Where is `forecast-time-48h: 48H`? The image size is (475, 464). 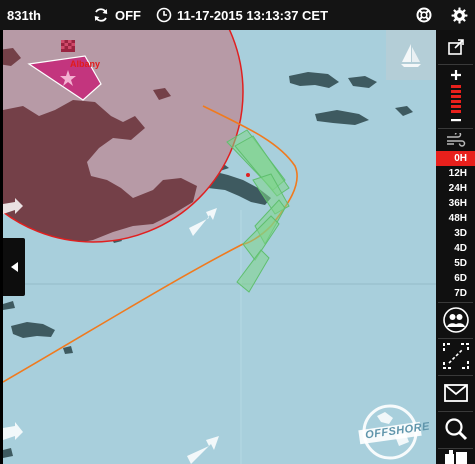
forecast-time-48h: 48H is located at coordinates (455, 218).